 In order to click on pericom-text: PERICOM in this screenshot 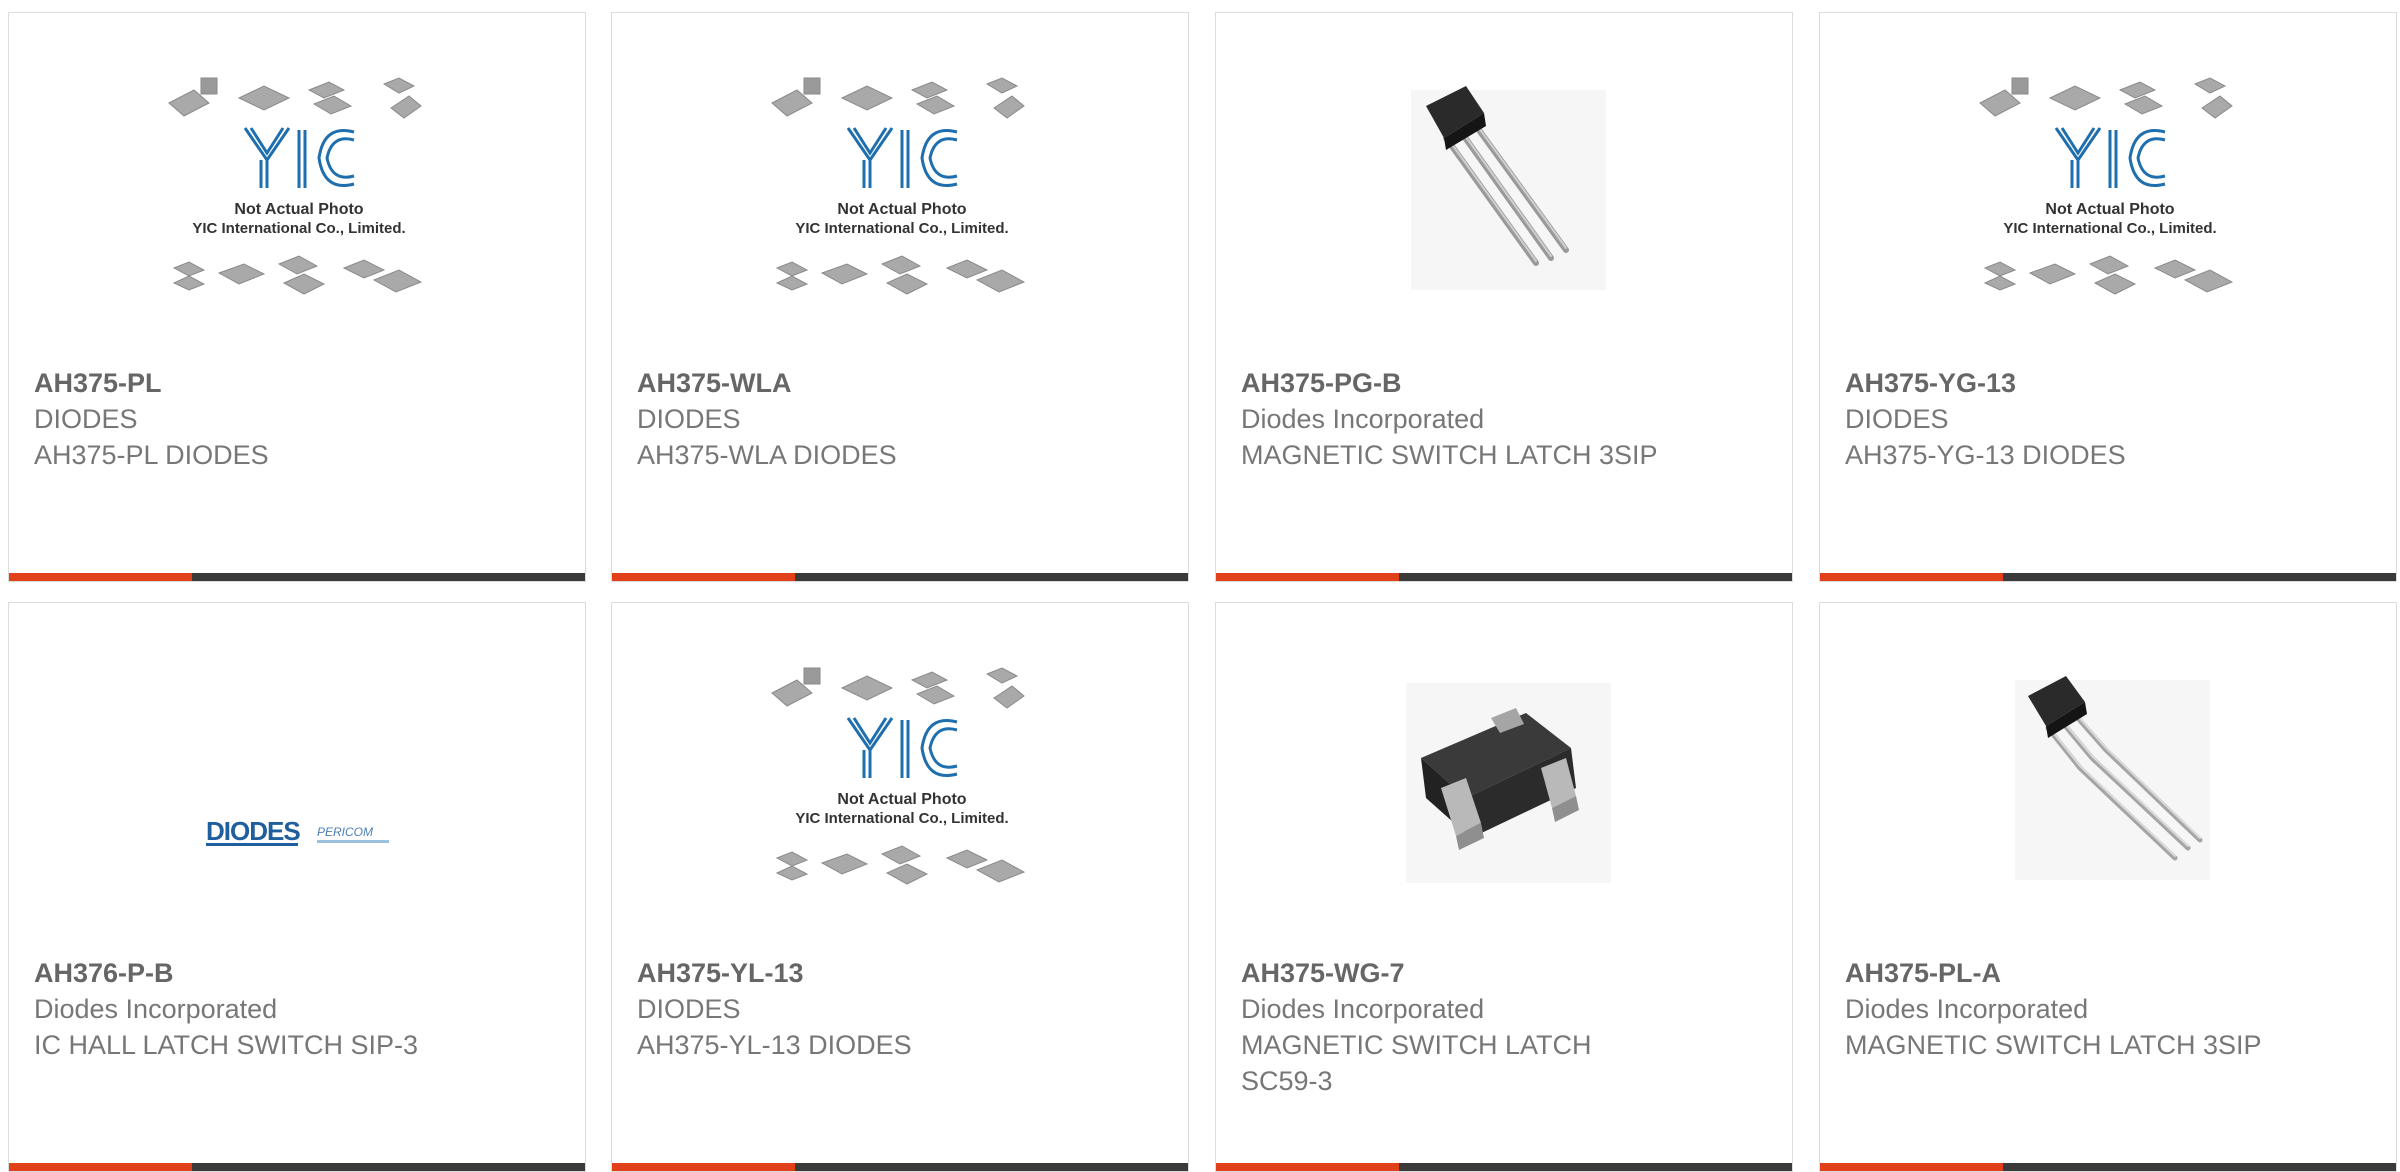, I will do `click(345, 832)`.